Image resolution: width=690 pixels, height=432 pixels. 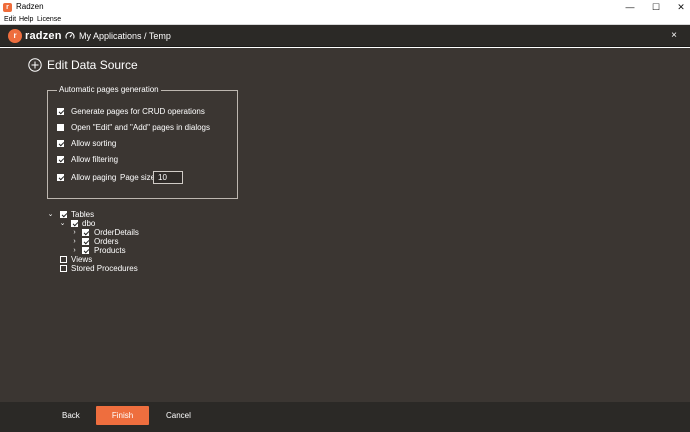 I want to click on products-checkbox, so click(x=85, y=250).